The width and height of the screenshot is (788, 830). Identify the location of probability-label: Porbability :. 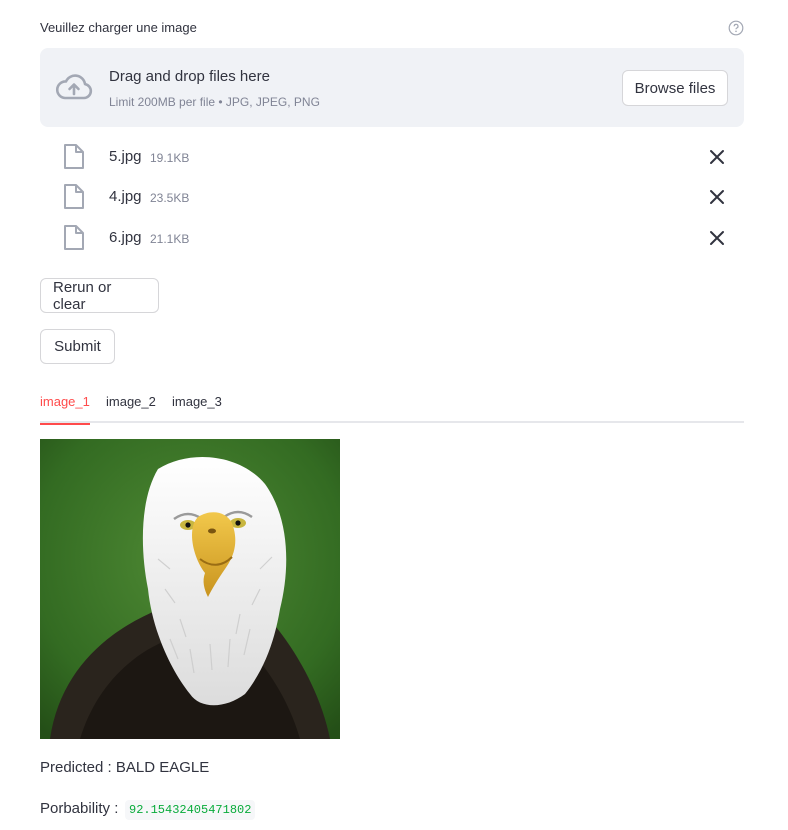
(79, 808).